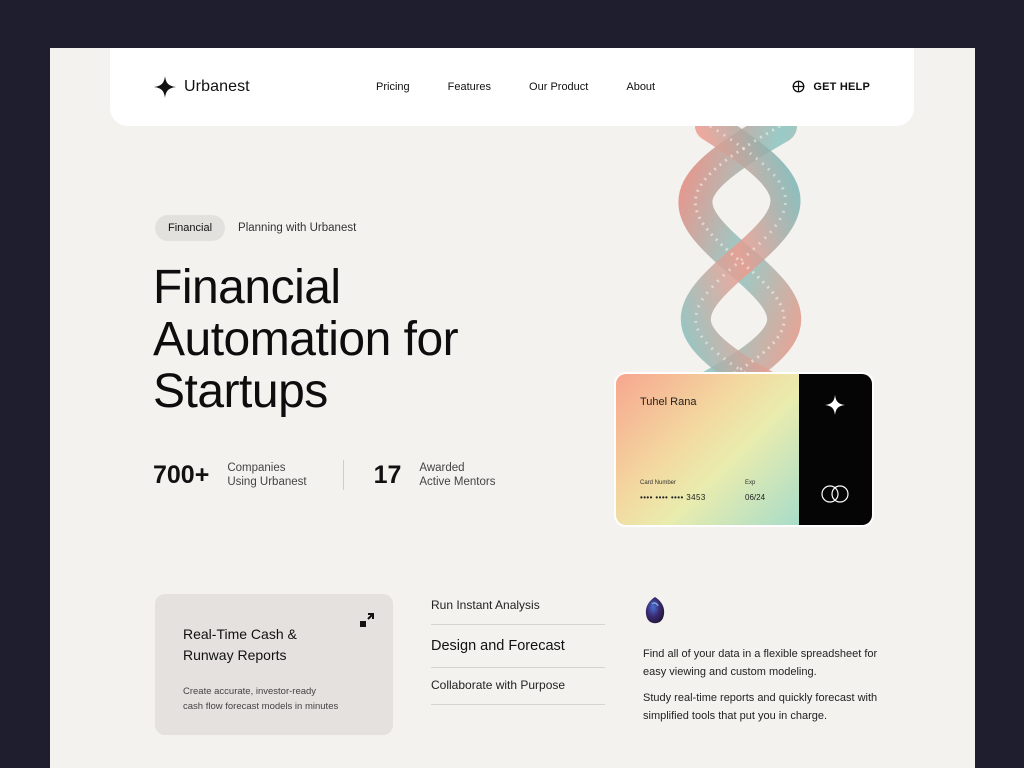 The image size is (1024, 768). Describe the element at coordinates (267, 482) in the screenshot. I see `stat-label-line: Using Urbanest` at that location.